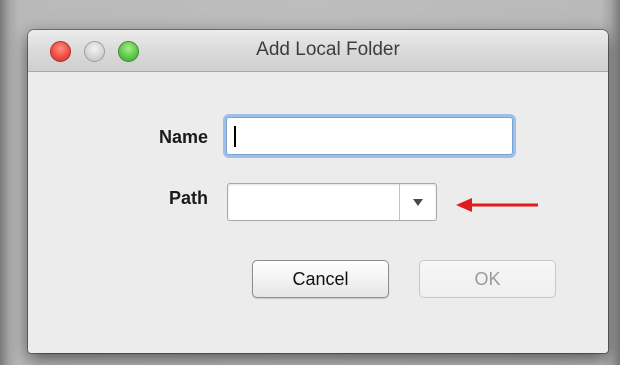 Image resolution: width=620 pixels, height=365 pixels. What do you see at coordinates (369, 136) in the screenshot?
I see `name-input` at bounding box center [369, 136].